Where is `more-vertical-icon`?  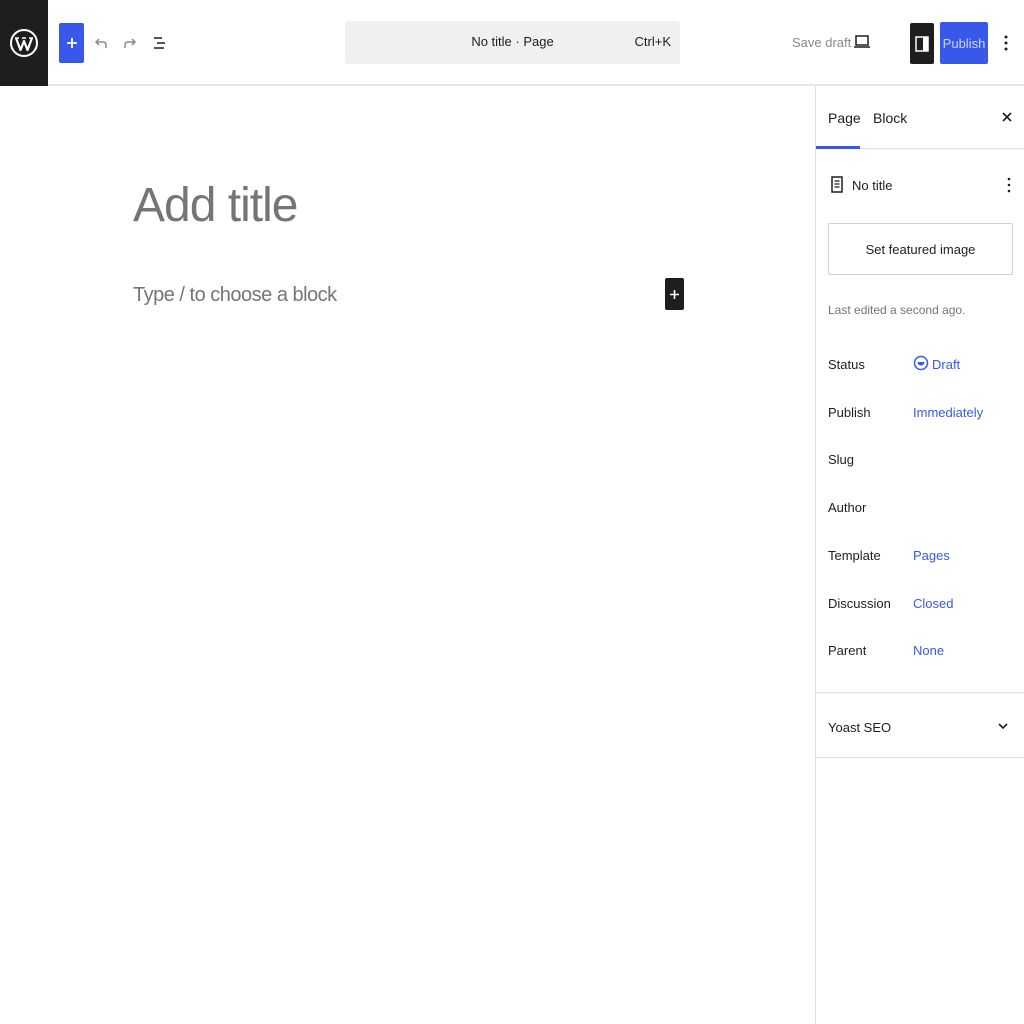 more-vertical-icon is located at coordinates (1009, 185).